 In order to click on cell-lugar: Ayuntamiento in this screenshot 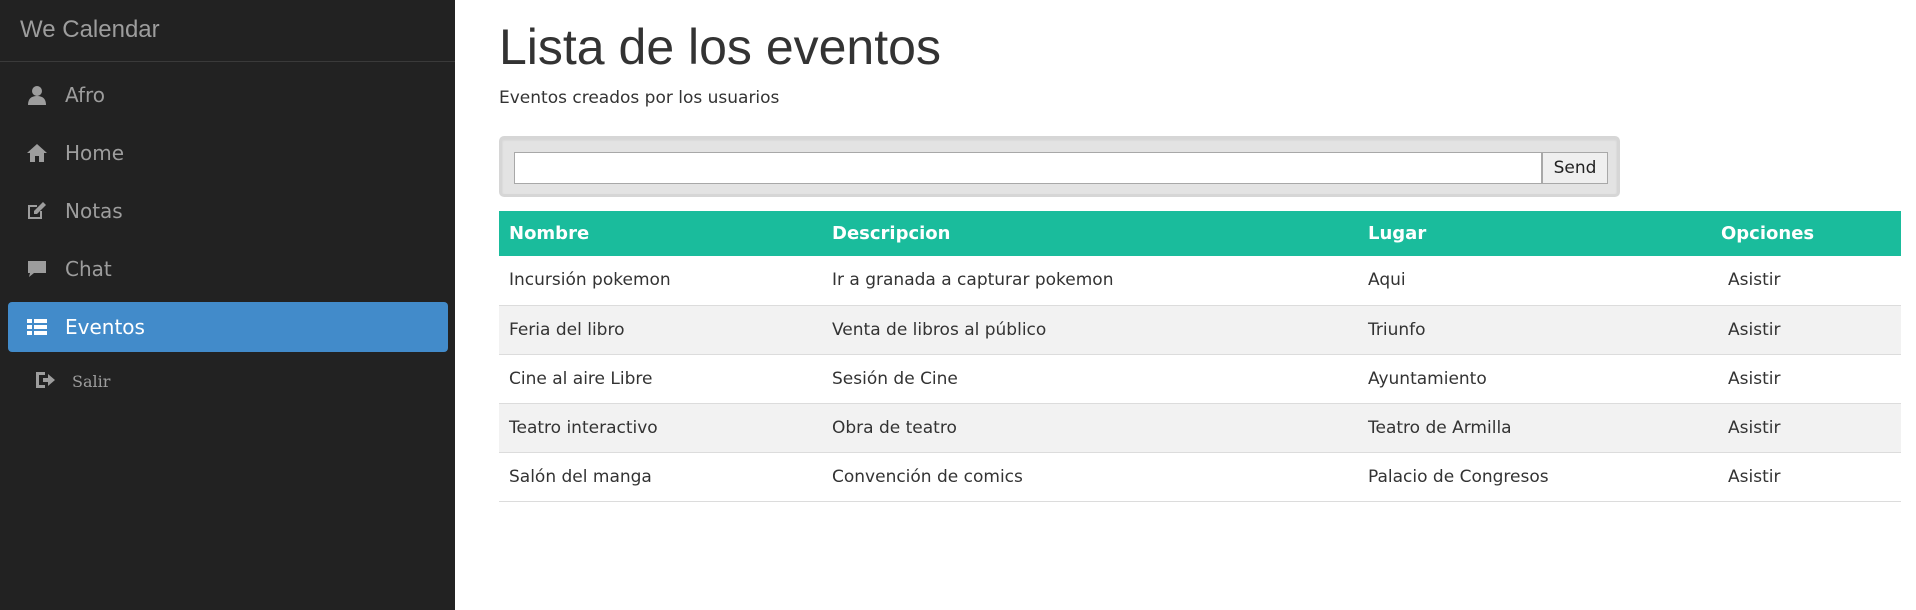, I will do `click(1534, 379)`.